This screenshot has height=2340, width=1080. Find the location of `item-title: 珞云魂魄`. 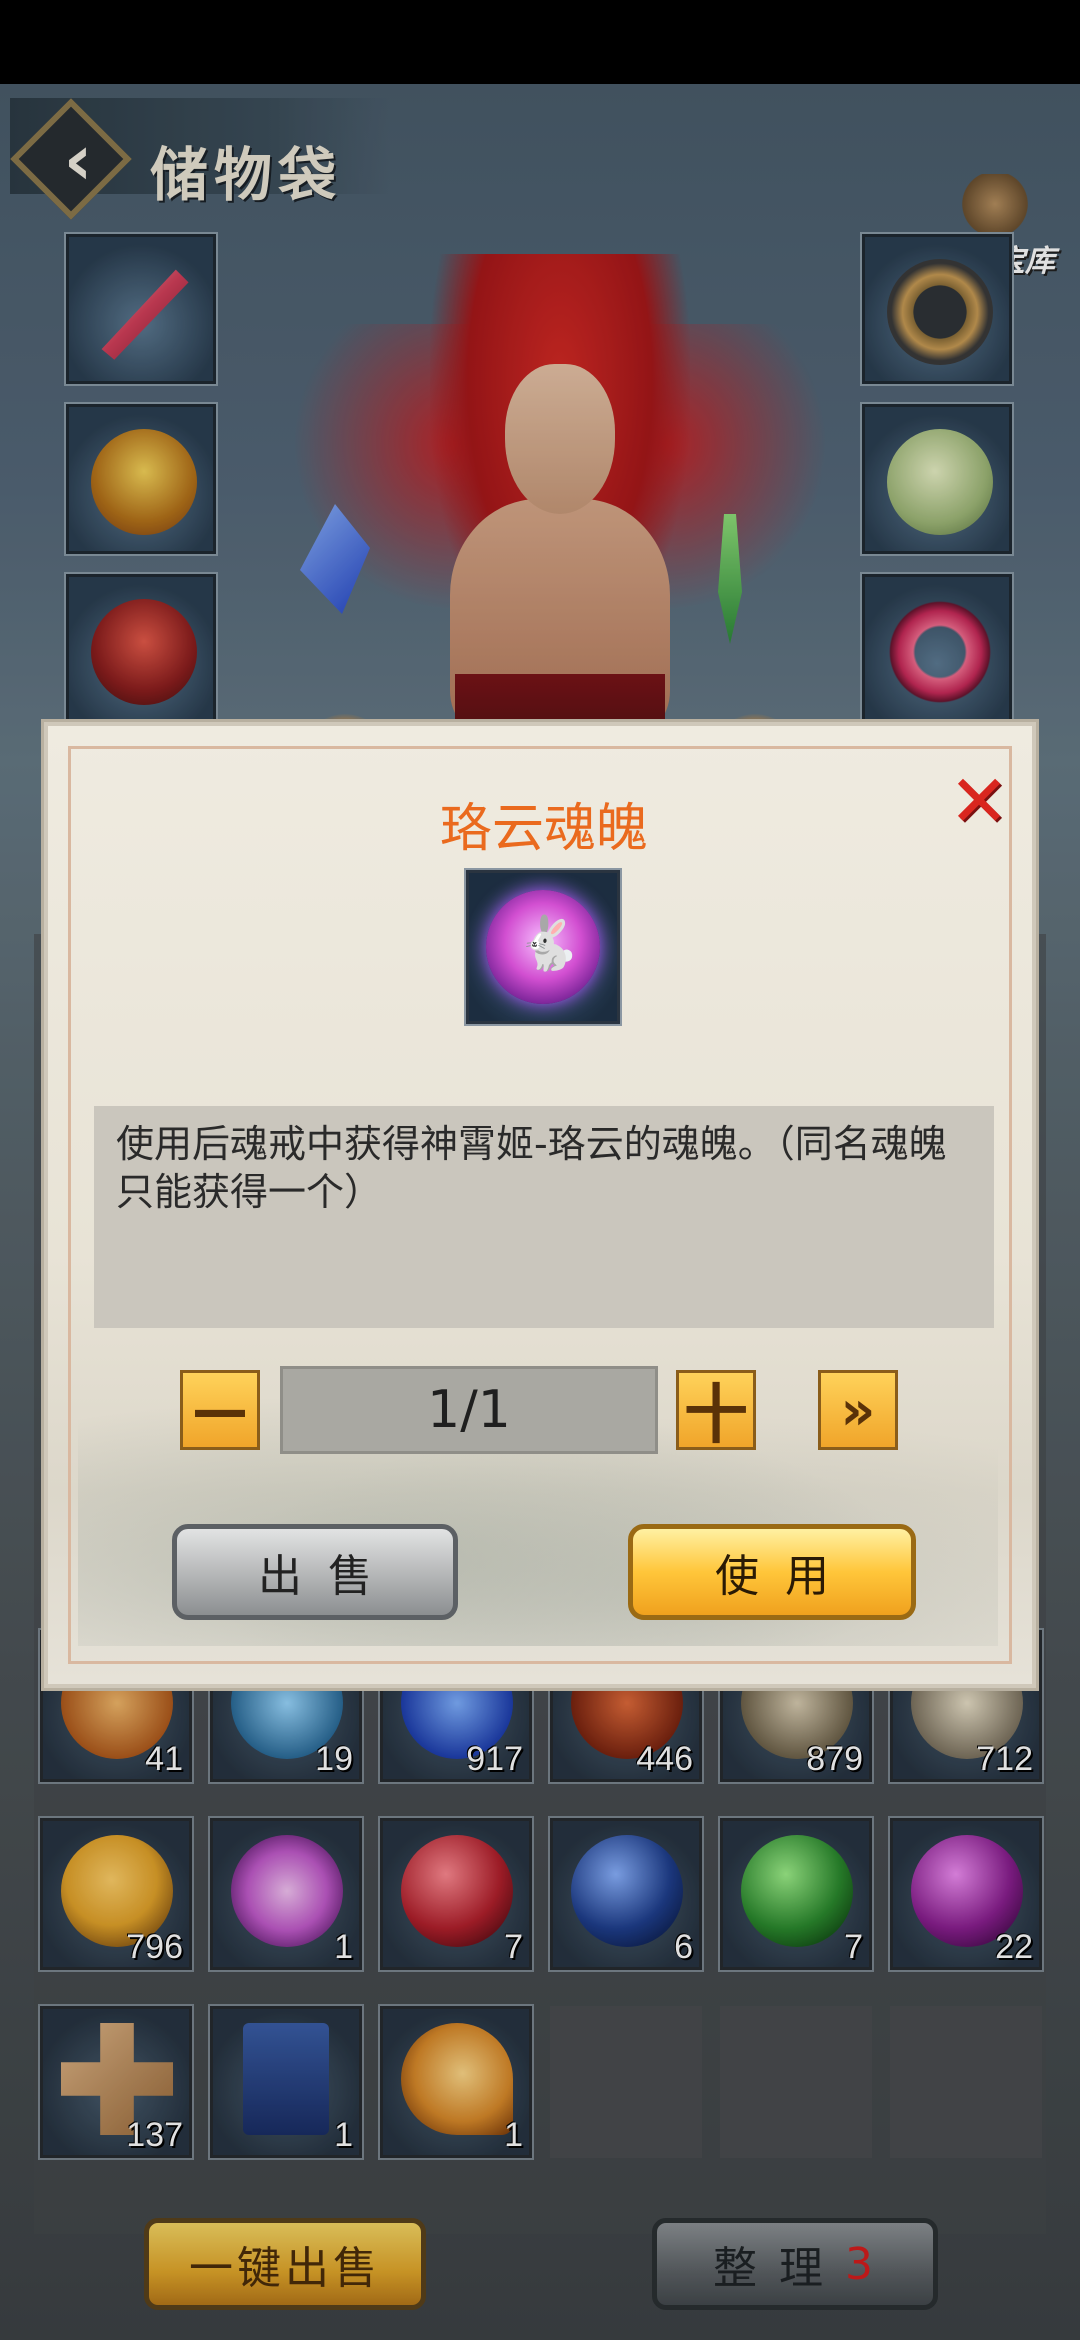

item-title: 珞云魂魄 is located at coordinates (543, 829).